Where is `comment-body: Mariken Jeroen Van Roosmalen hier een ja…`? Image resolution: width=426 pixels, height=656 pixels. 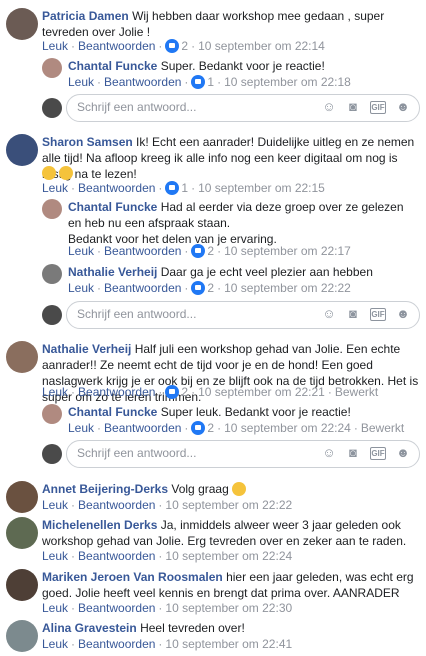
comment-body: Mariken Jeroen Van Roosmalen hier een ja… is located at coordinates (231, 585).